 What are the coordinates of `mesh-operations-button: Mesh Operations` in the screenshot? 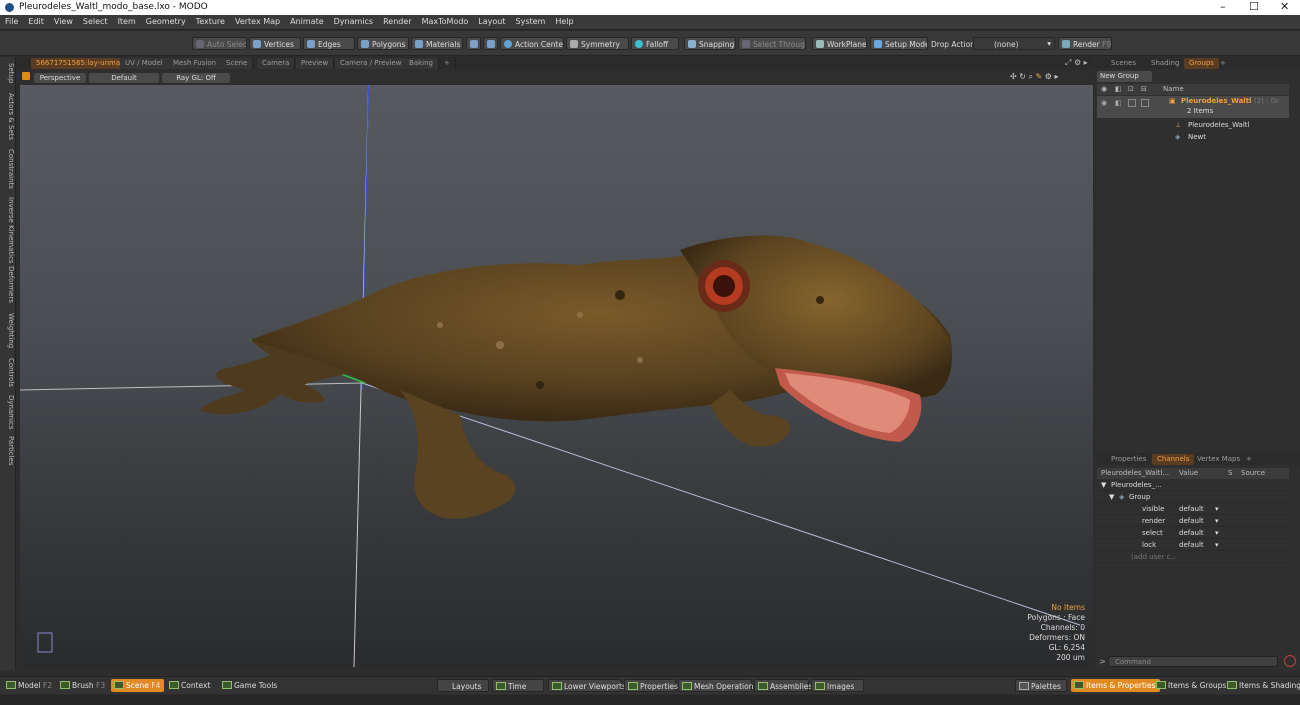 It's located at (717, 685).